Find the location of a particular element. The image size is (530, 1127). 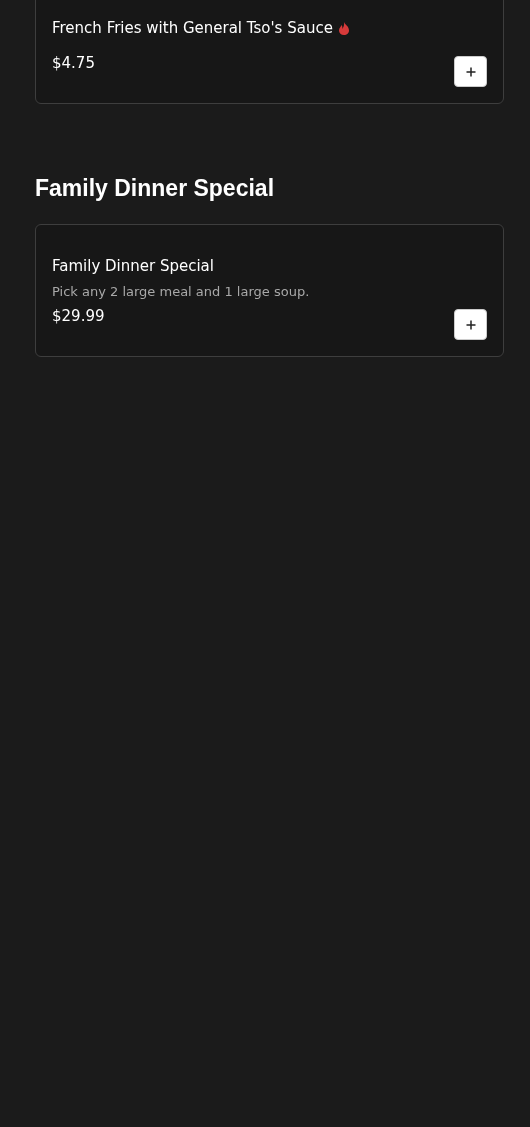

menu-item-card: Family Dinner Special Pick any 2 large meal and 1 large soup. $29.99 is located at coordinates (269, 290).